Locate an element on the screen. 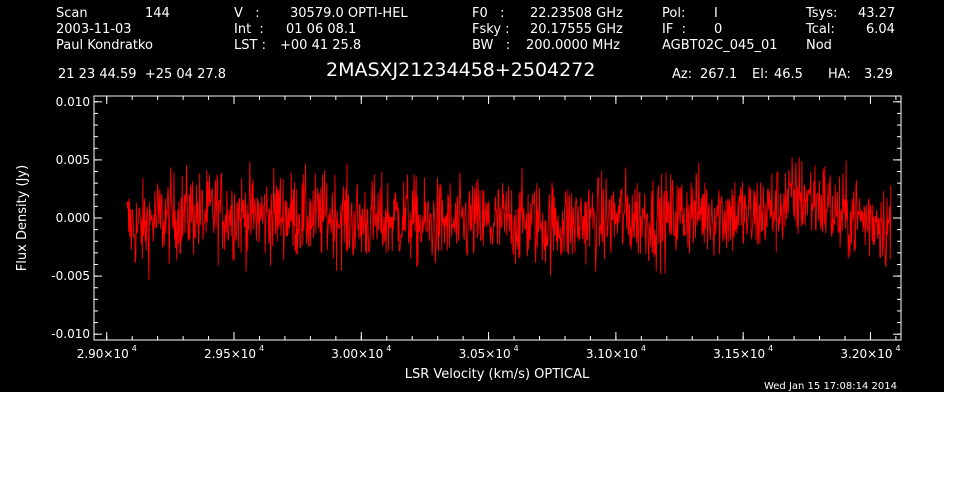 The height and width of the screenshot is (490, 962). plot-timestamp: Wed Jan 15 17:08:14 2014 is located at coordinates (830, 386).